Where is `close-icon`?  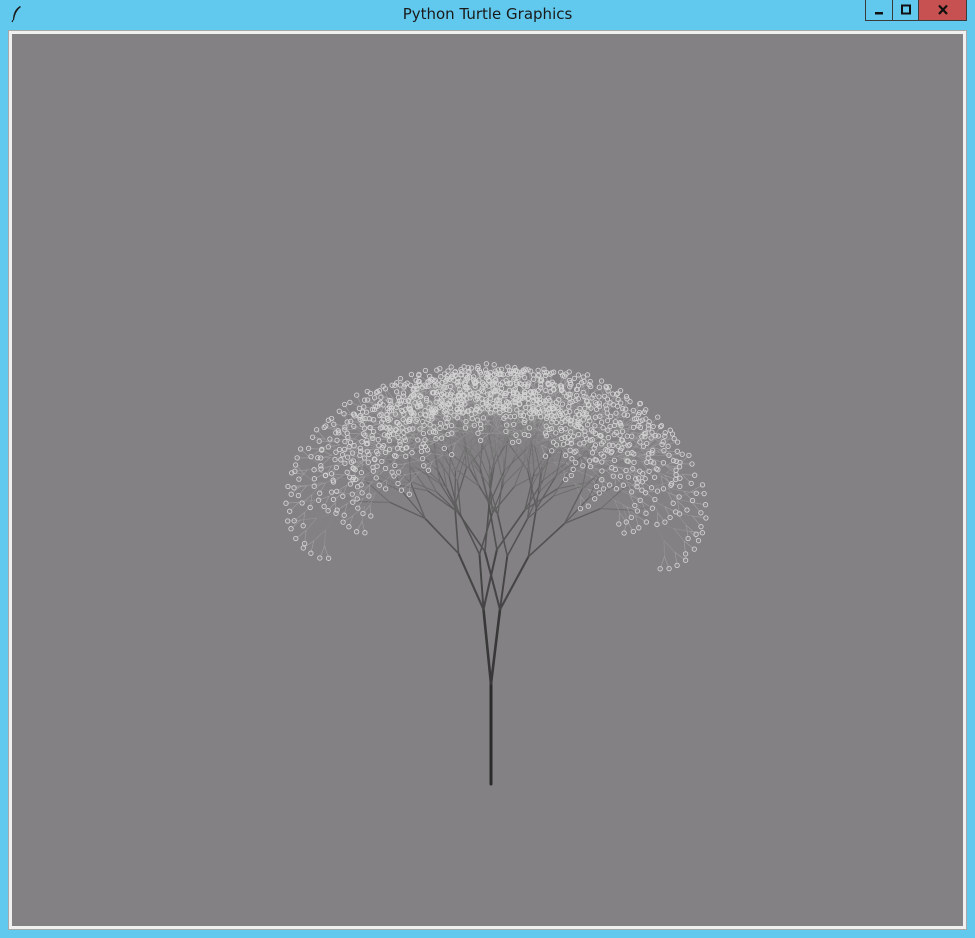
close-icon is located at coordinates (942, 9).